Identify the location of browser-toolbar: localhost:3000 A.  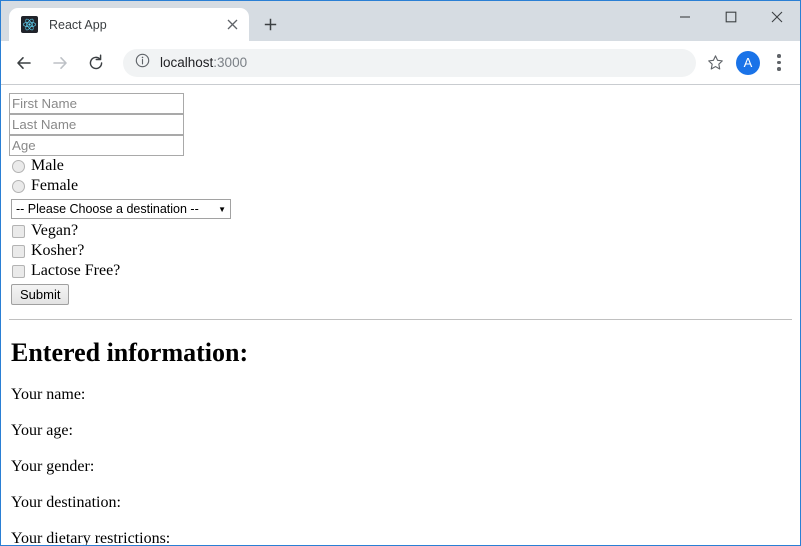
(400, 63).